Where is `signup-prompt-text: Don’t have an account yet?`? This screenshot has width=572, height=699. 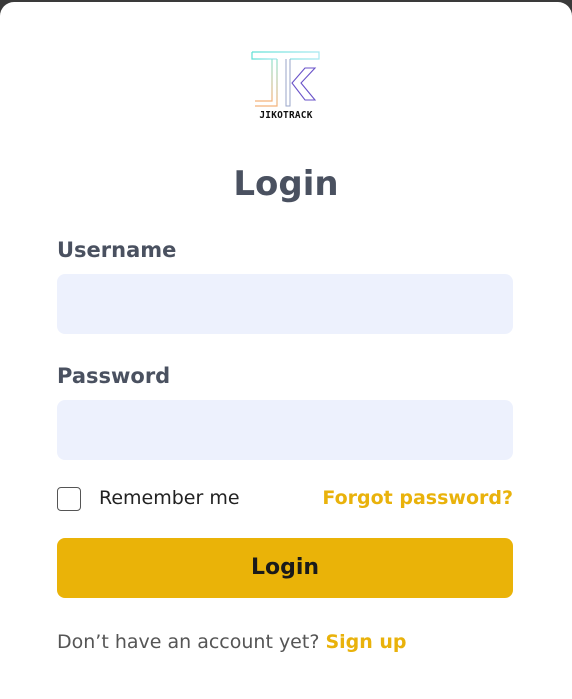
signup-prompt-text: Don’t have an account yet? is located at coordinates (191, 642).